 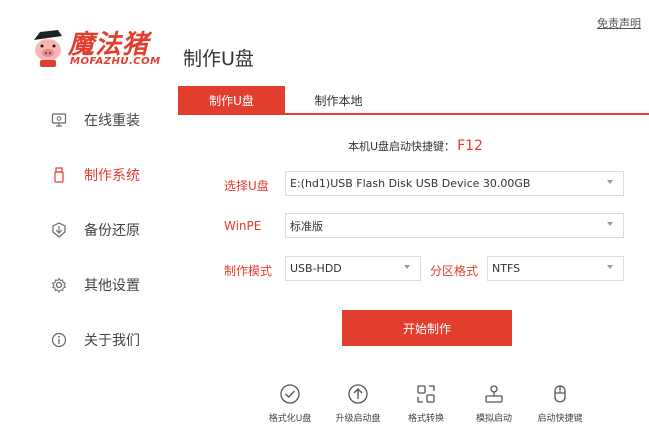 What do you see at coordinates (59, 120) in the screenshot?
I see `monitor-icon` at bounding box center [59, 120].